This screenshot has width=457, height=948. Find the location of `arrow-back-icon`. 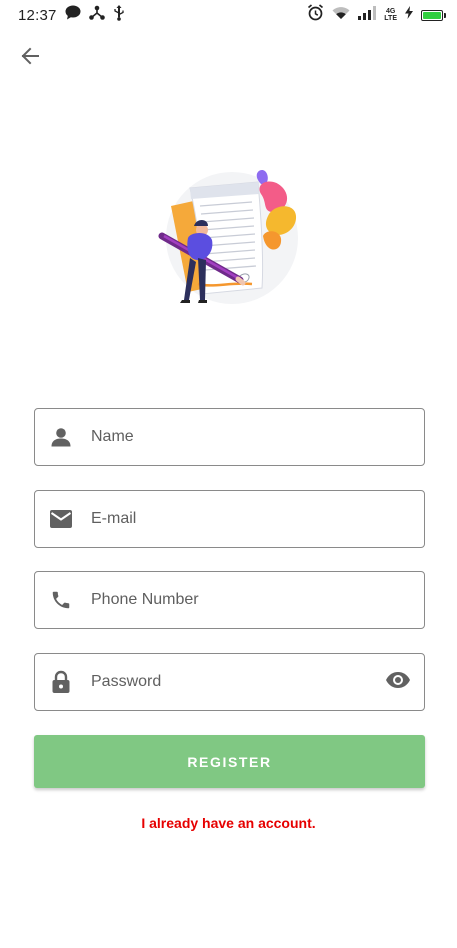

arrow-back-icon is located at coordinates (30, 58).